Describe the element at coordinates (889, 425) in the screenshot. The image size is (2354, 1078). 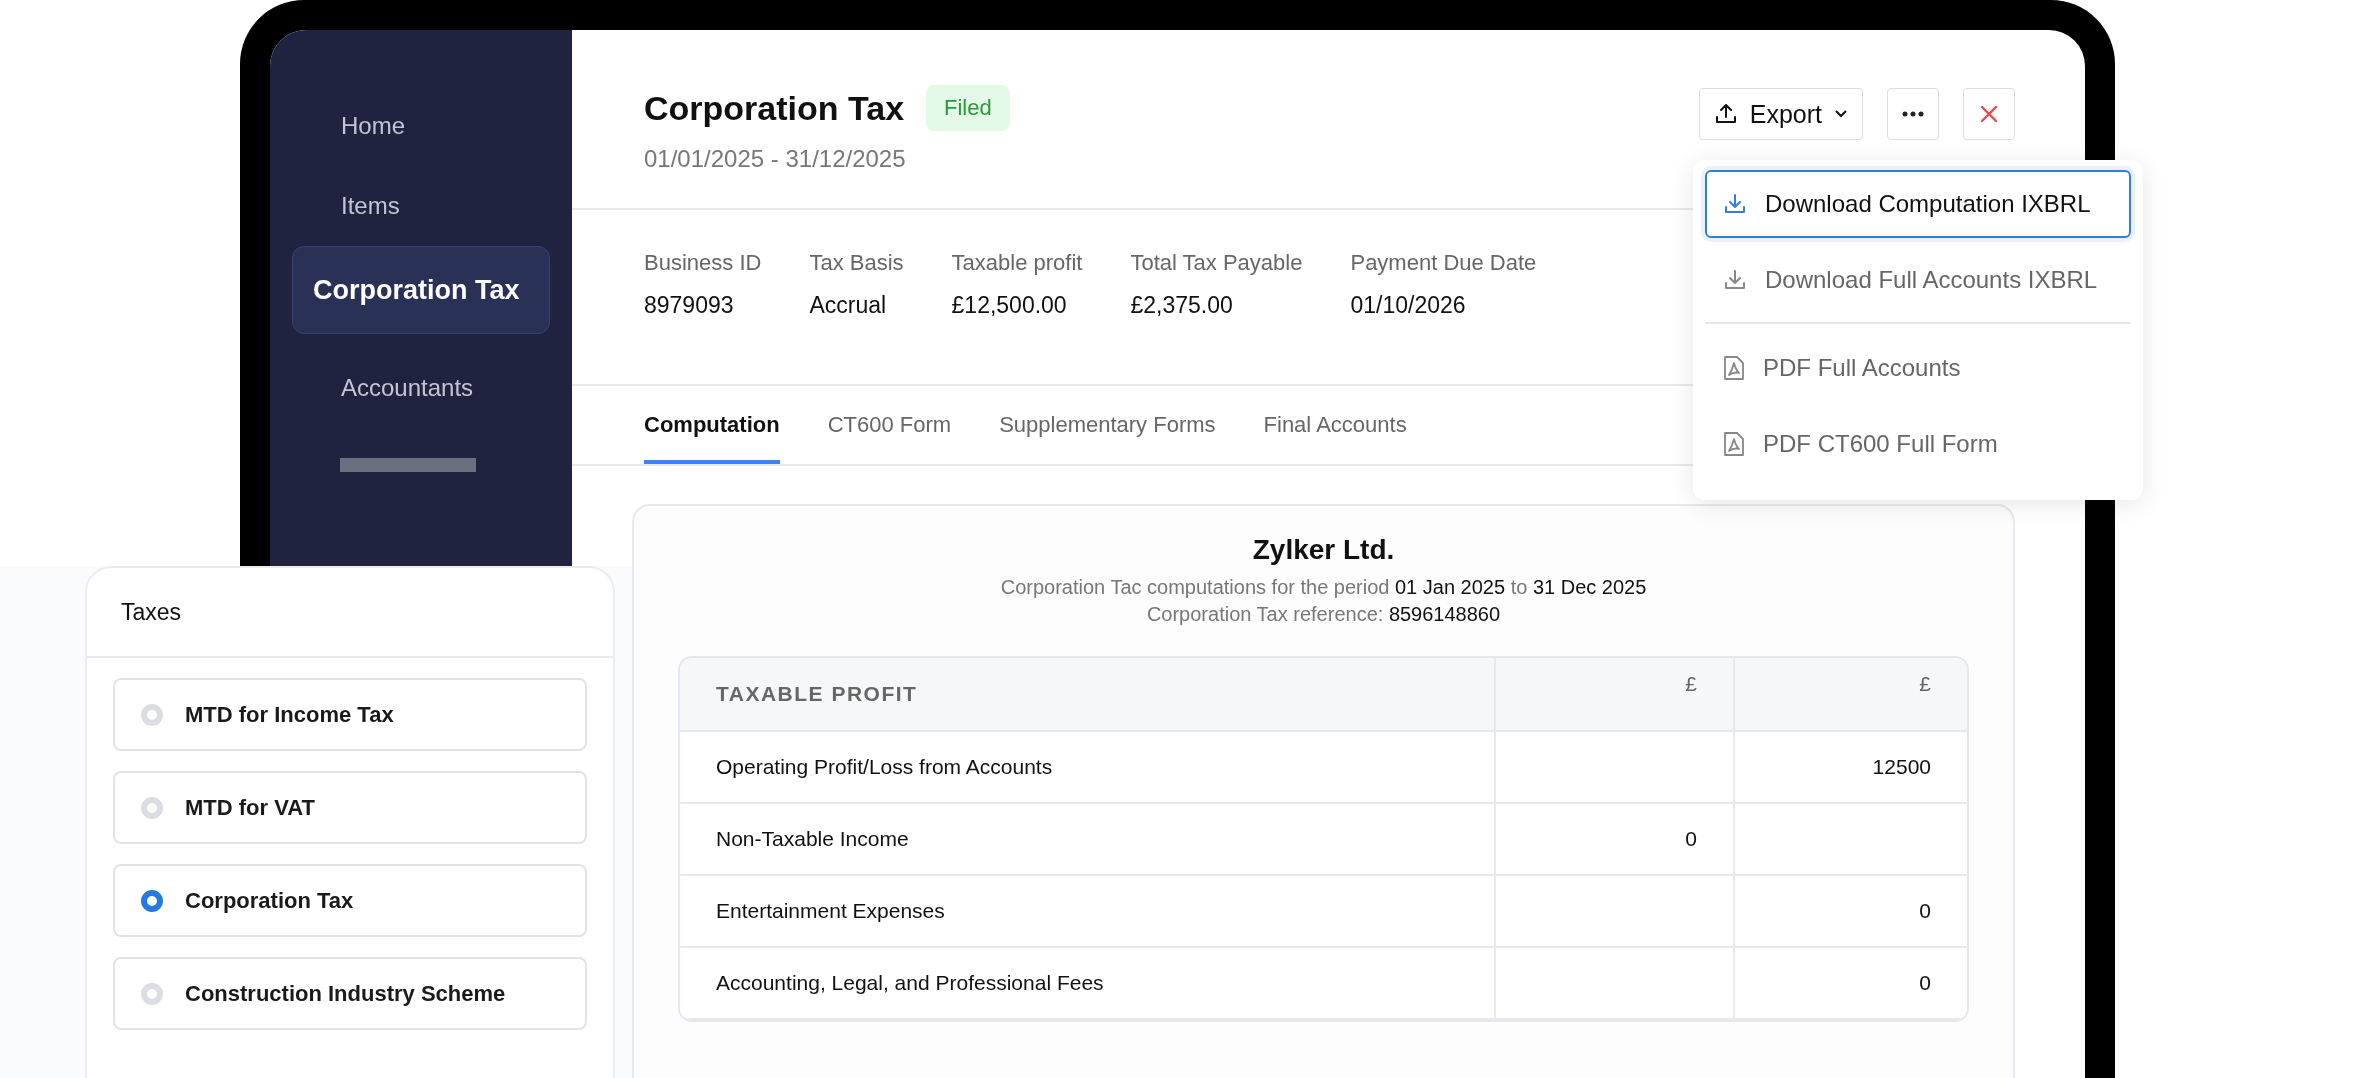
I see `tab: CT600 Form` at that location.